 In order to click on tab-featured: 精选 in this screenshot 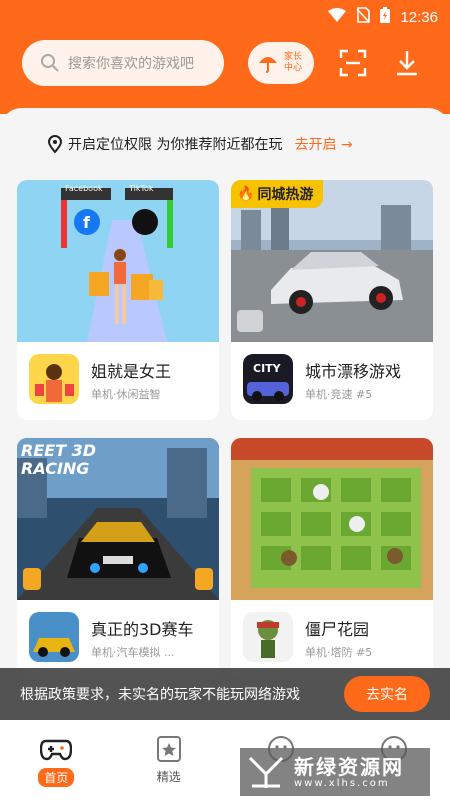, I will do `click(169, 760)`.